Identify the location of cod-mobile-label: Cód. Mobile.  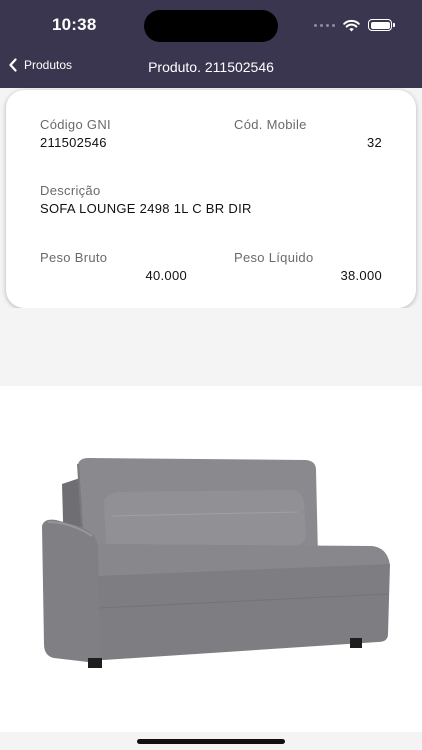
(270, 124).